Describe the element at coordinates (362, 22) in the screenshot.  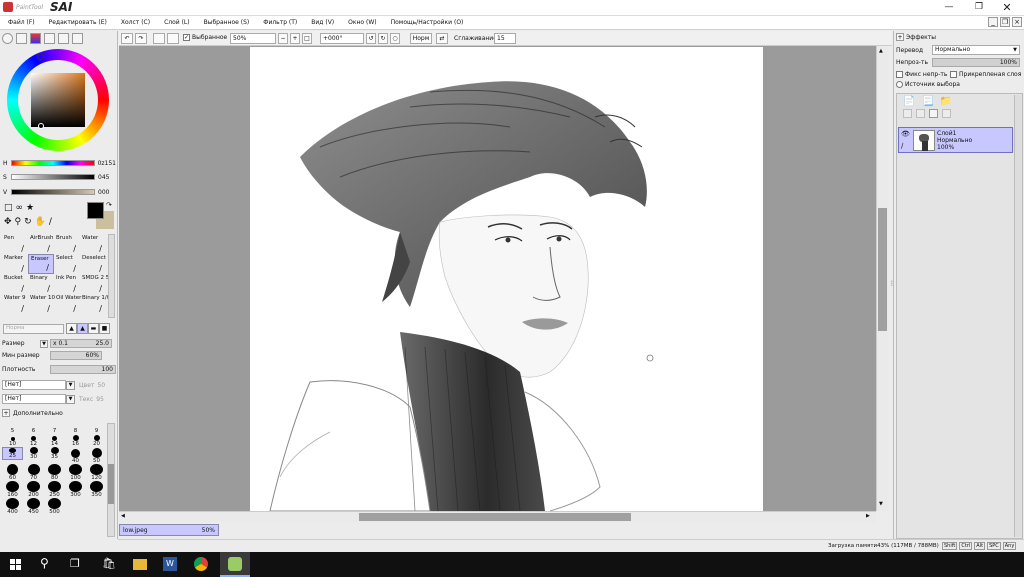
I see `menu-window: Окно (W)` at that location.